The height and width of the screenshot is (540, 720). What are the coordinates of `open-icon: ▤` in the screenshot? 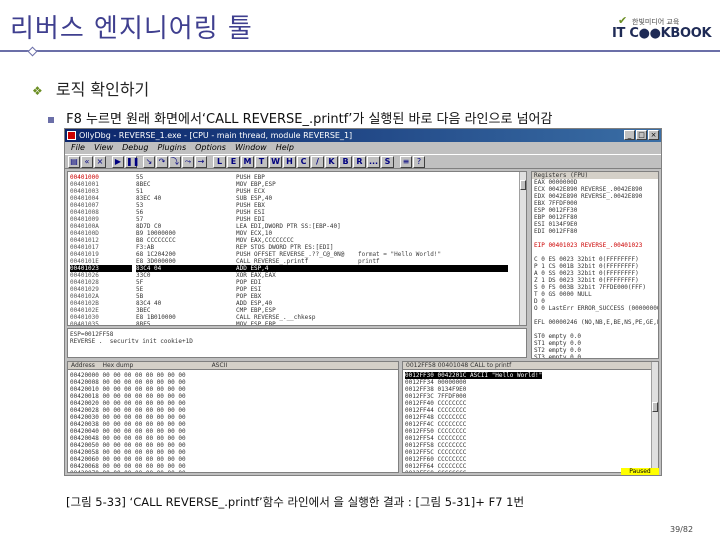 It's located at (74, 161).